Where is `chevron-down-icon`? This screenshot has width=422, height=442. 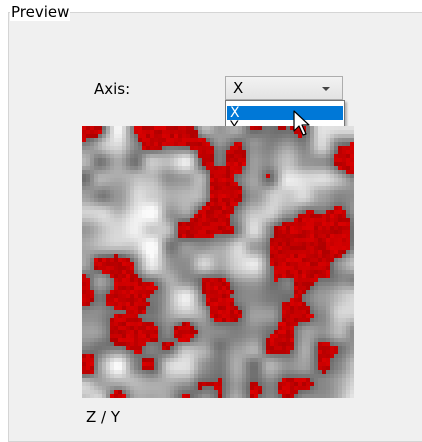
chevron-down-icon is located at coordinates (326, 89).